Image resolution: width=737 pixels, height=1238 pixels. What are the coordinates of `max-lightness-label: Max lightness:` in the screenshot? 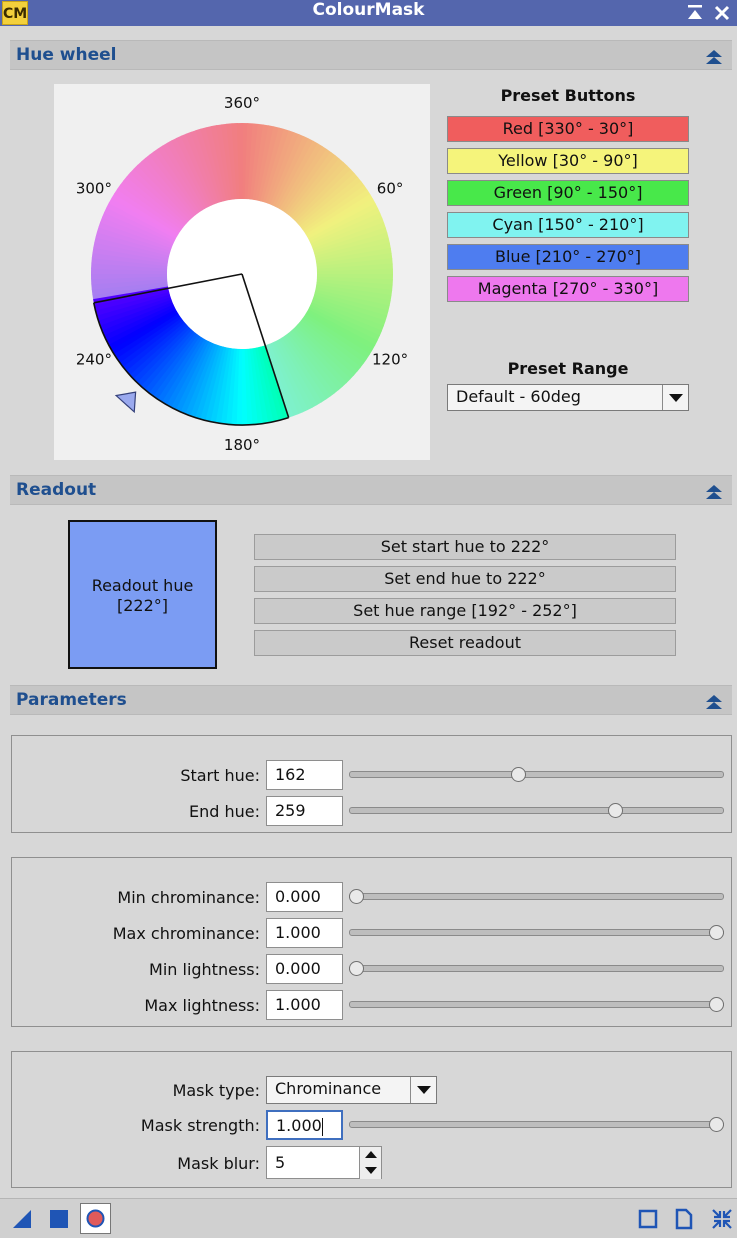 It's located at (202, 1005).